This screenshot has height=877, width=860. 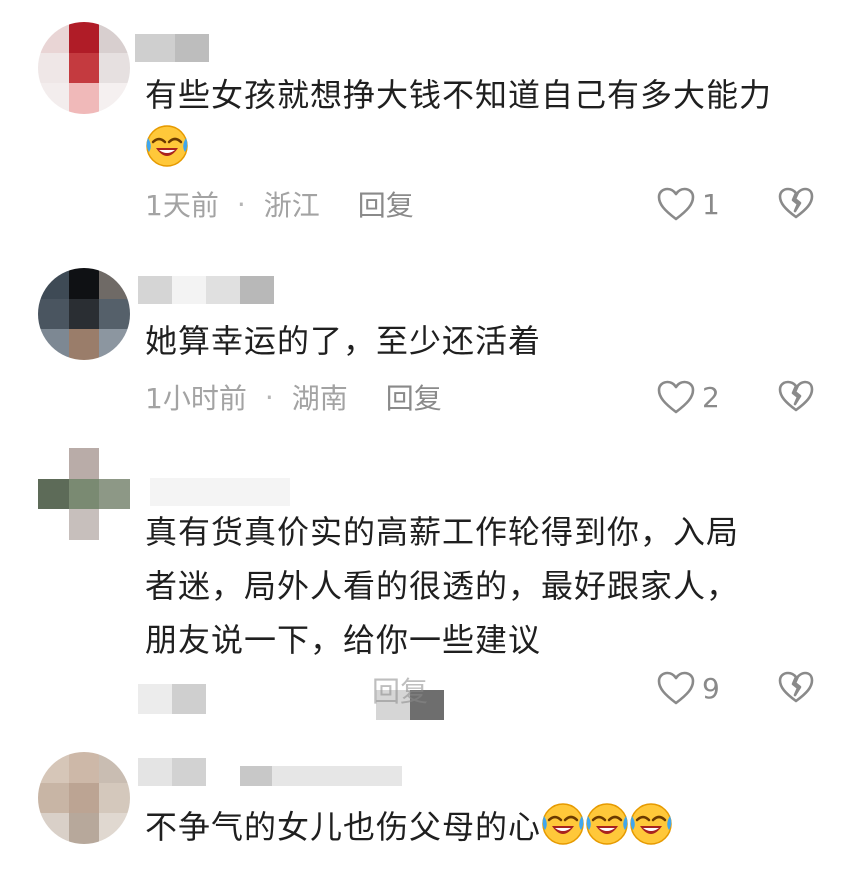 I want to click on location: 湖南, so click(x=319, y=398).